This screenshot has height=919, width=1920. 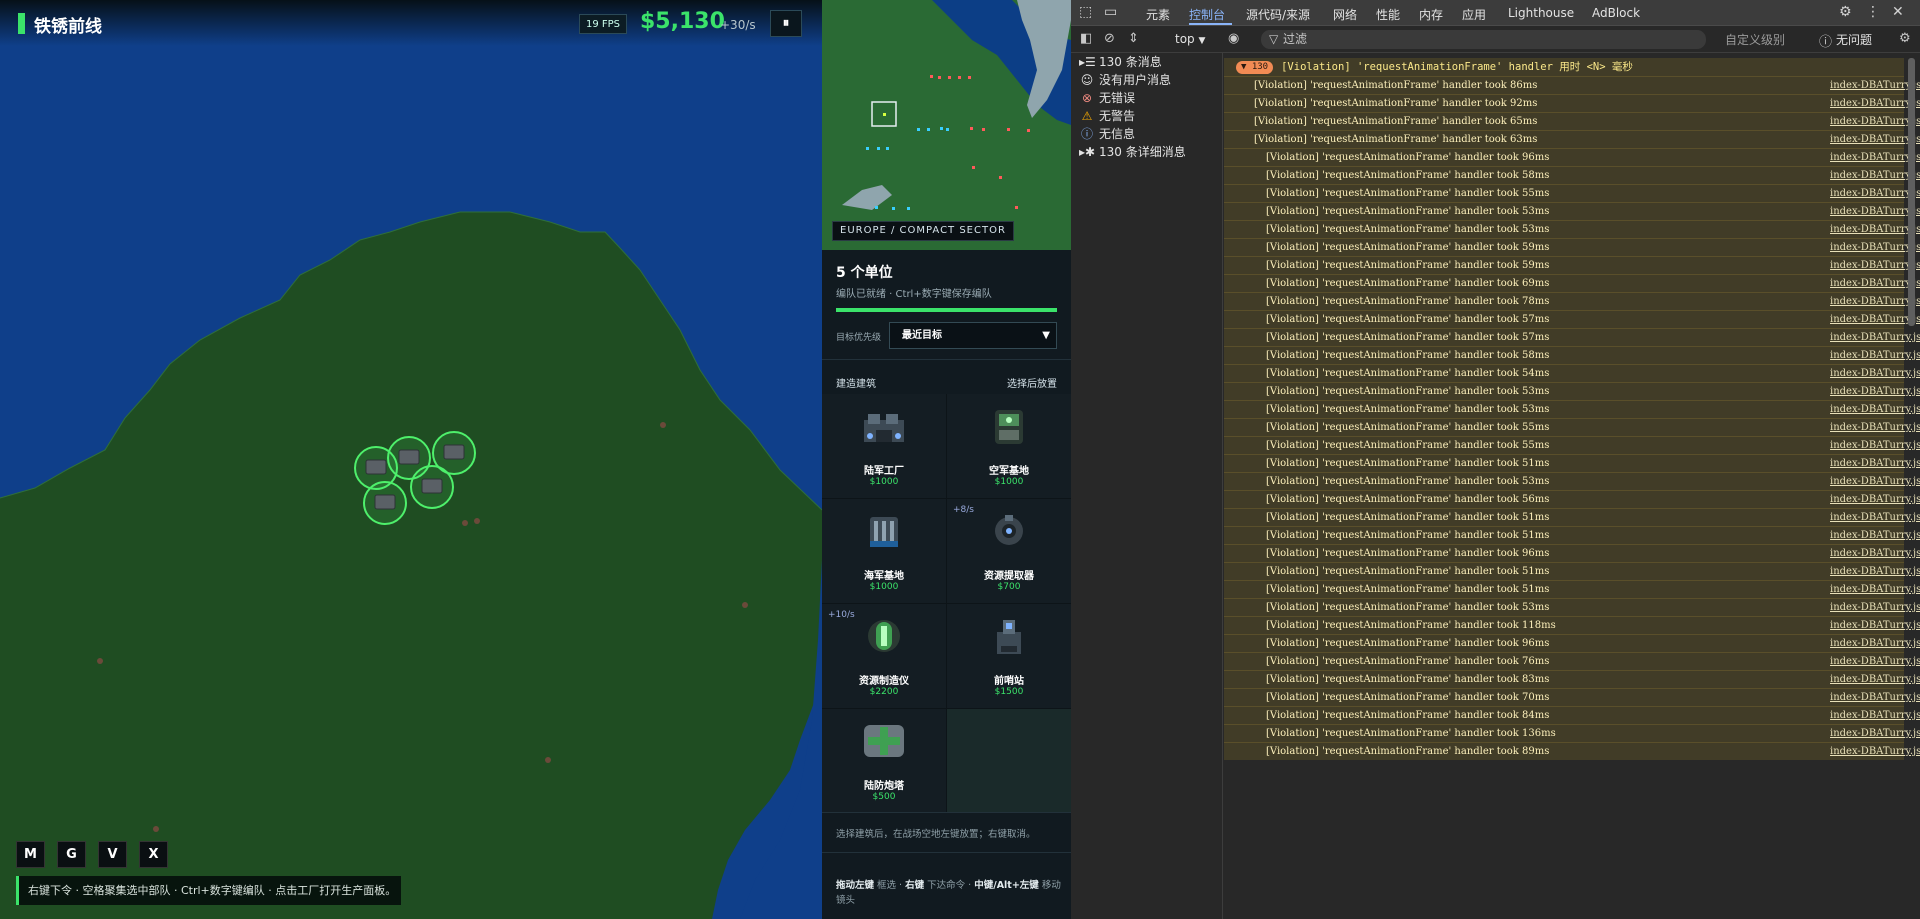 I want to click on inspect-element-icon: ⬚, so click(x=1085, y=12).